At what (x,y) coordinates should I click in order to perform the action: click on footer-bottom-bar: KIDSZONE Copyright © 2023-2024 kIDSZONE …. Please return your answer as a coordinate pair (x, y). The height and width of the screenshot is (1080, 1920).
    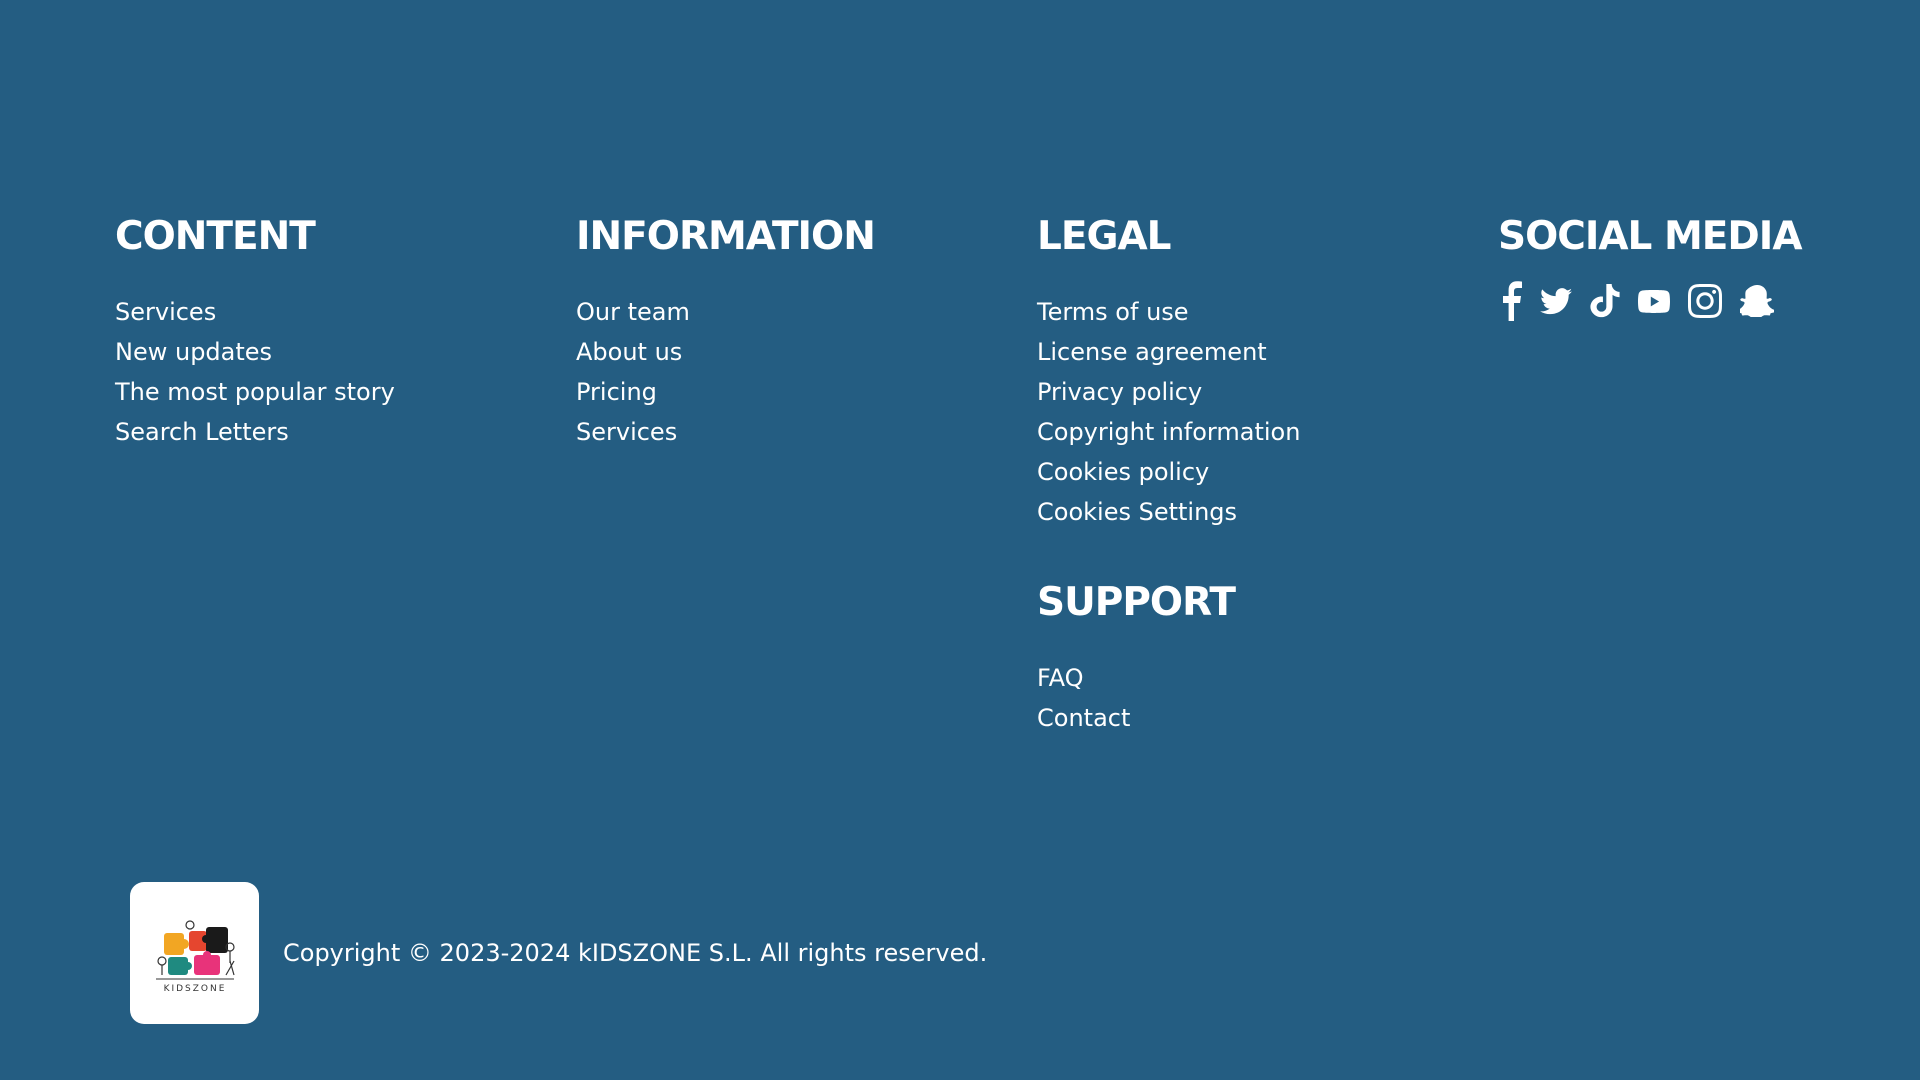
    Looking at the image, I should click on (558, 953).